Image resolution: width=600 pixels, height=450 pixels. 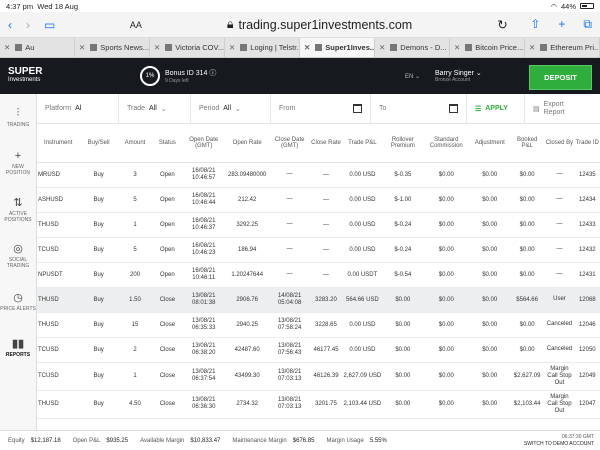 What do you see at coordinates (78, 108) in the screenshot?
I see `platform-filter: Platform Al` at bounding box center [78, 108].